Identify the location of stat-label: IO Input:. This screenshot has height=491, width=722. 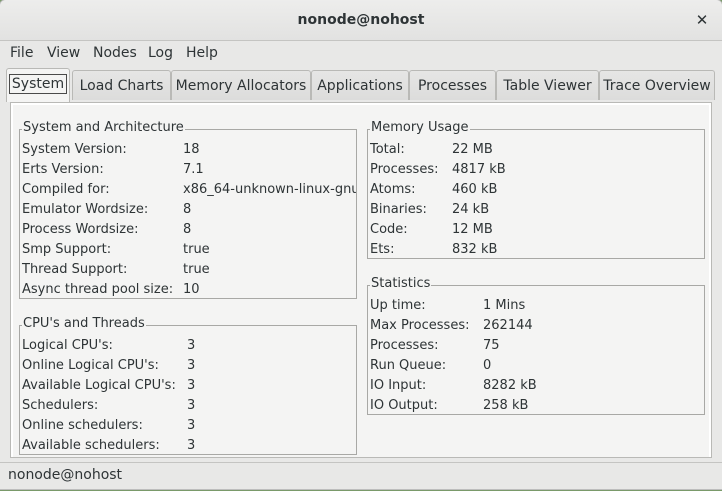
(398, 385).